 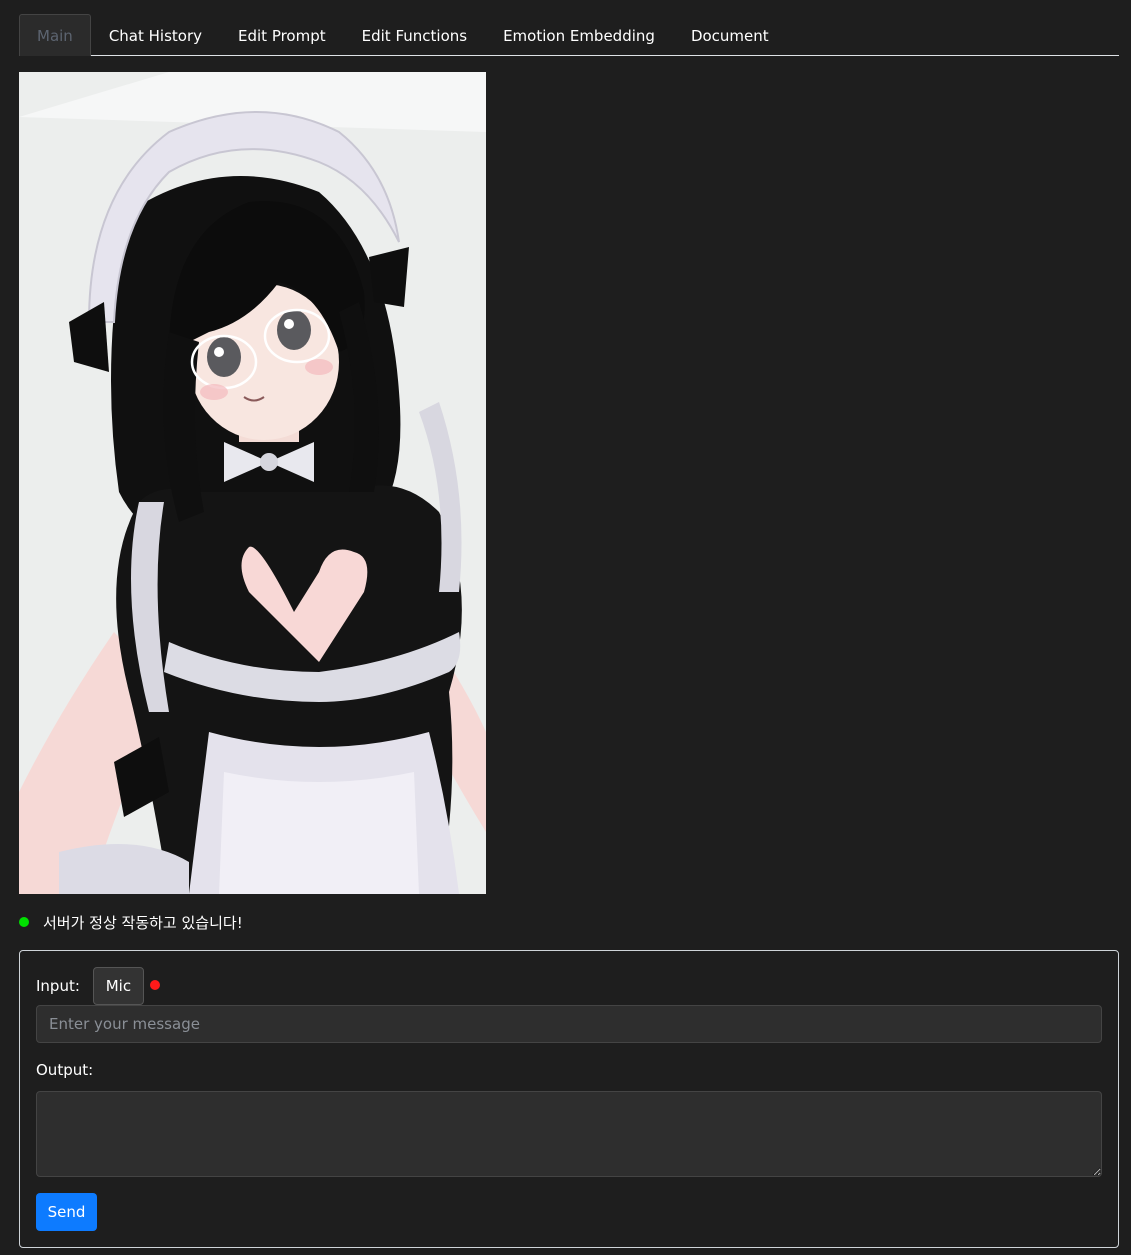 What do you see at coordinates (414, 35) in the screenshot?
I see `tab-edit-functions: Edit Functions` at bounding box center [414, 35].